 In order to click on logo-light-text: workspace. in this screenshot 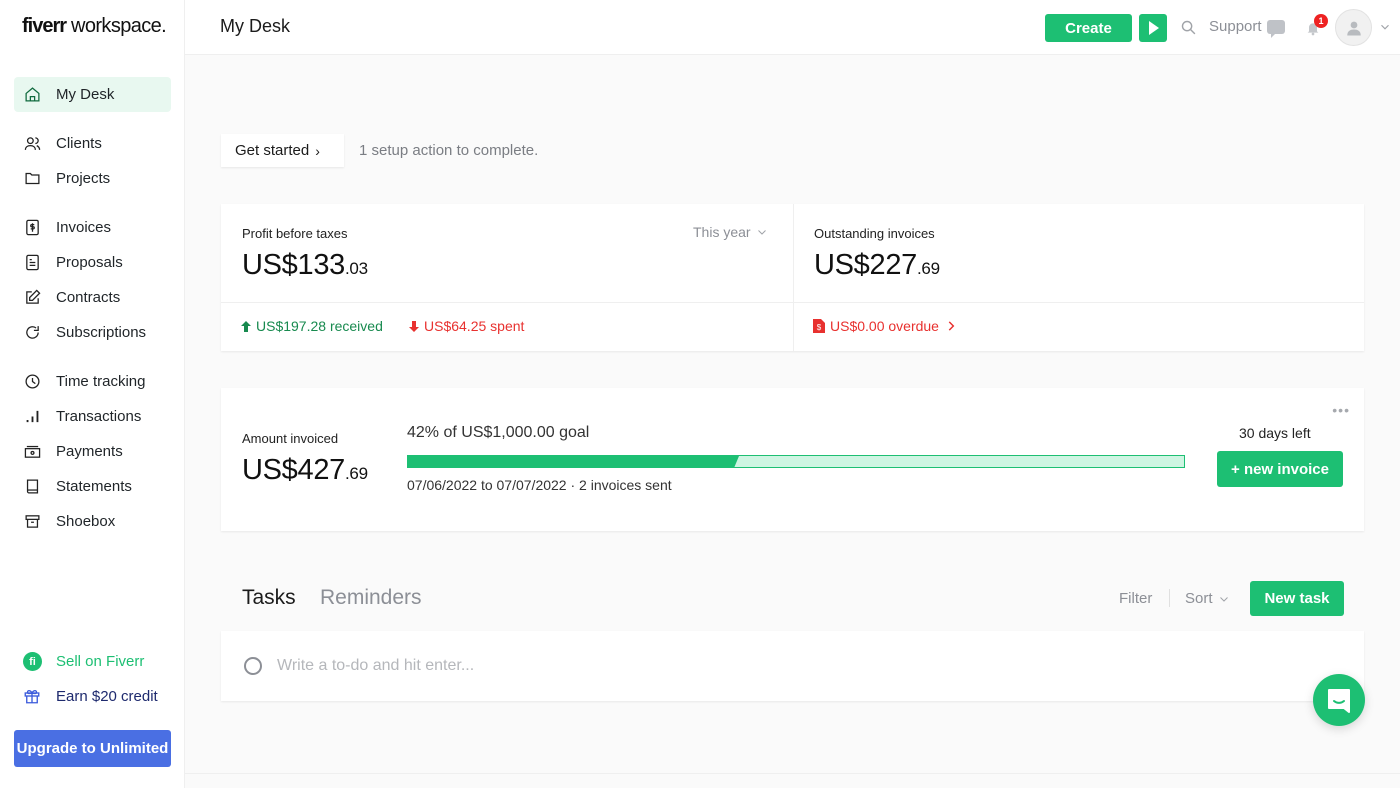, I will do `click(116, 26)`.